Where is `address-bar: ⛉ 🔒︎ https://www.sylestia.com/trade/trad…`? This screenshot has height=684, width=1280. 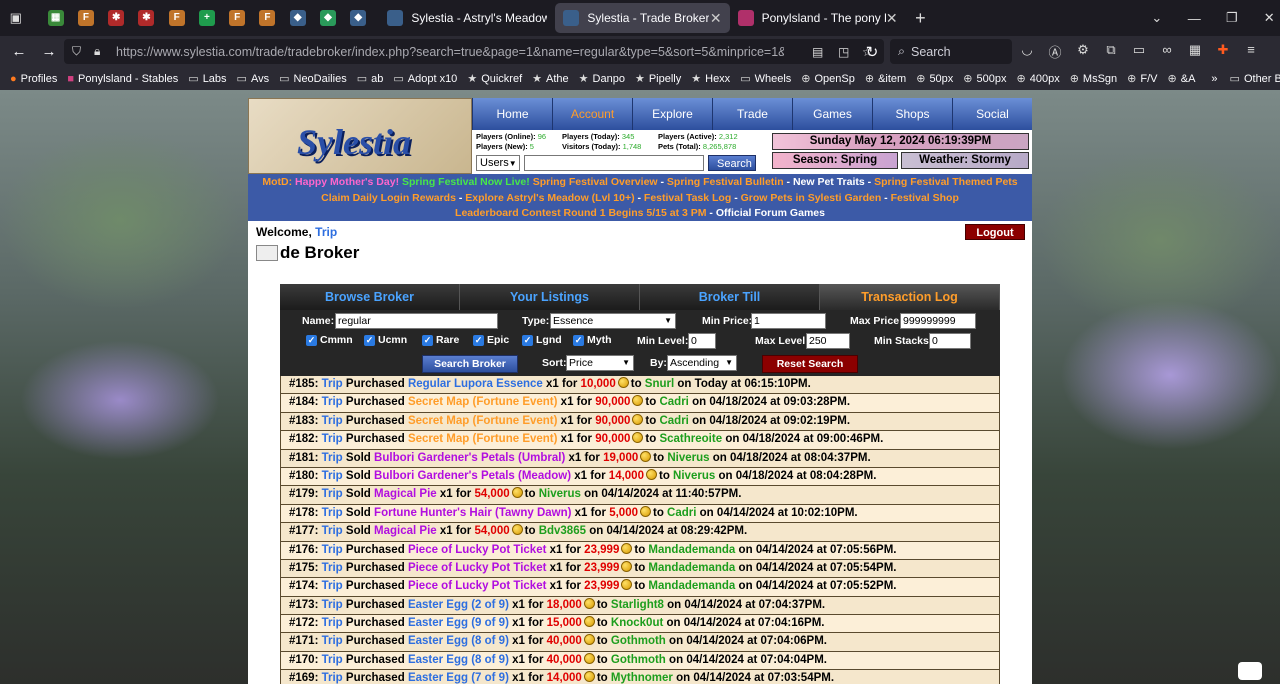 address-bar: ⛉ 🔒︎ https://www.sylestia.com/trade/trad… is located at coordinates (474, 51).